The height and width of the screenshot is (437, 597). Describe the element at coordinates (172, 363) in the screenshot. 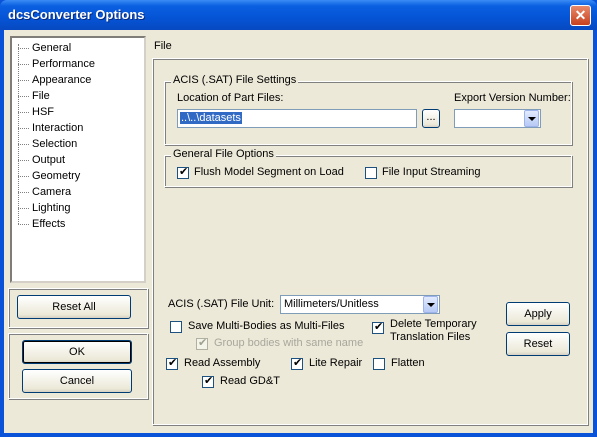

I see `read-assembly-checkbox` at that location.